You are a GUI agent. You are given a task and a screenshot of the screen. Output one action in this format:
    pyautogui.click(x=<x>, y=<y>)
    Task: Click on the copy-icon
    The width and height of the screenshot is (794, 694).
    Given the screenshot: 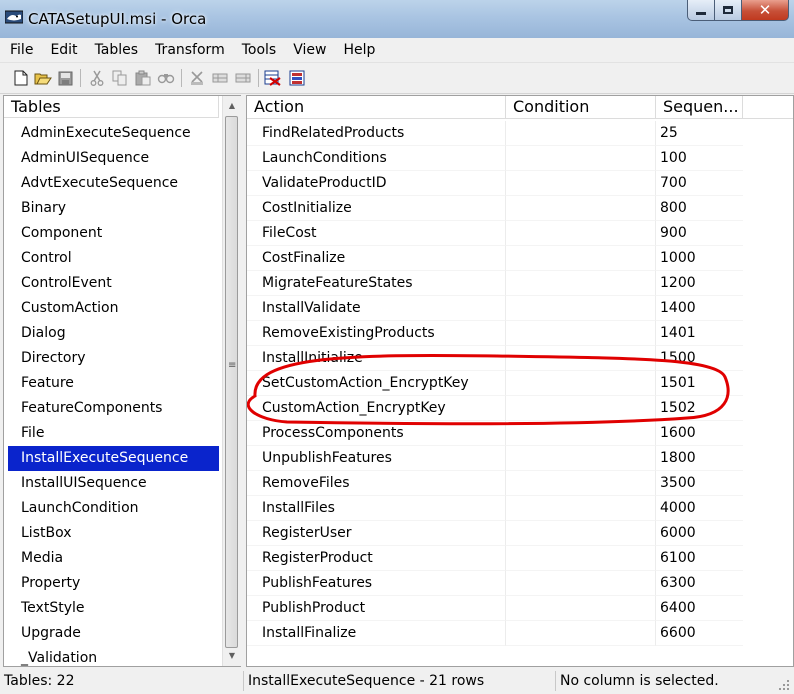 What is the action you would take?
    pyautogui.click(x=120, y=78)
    